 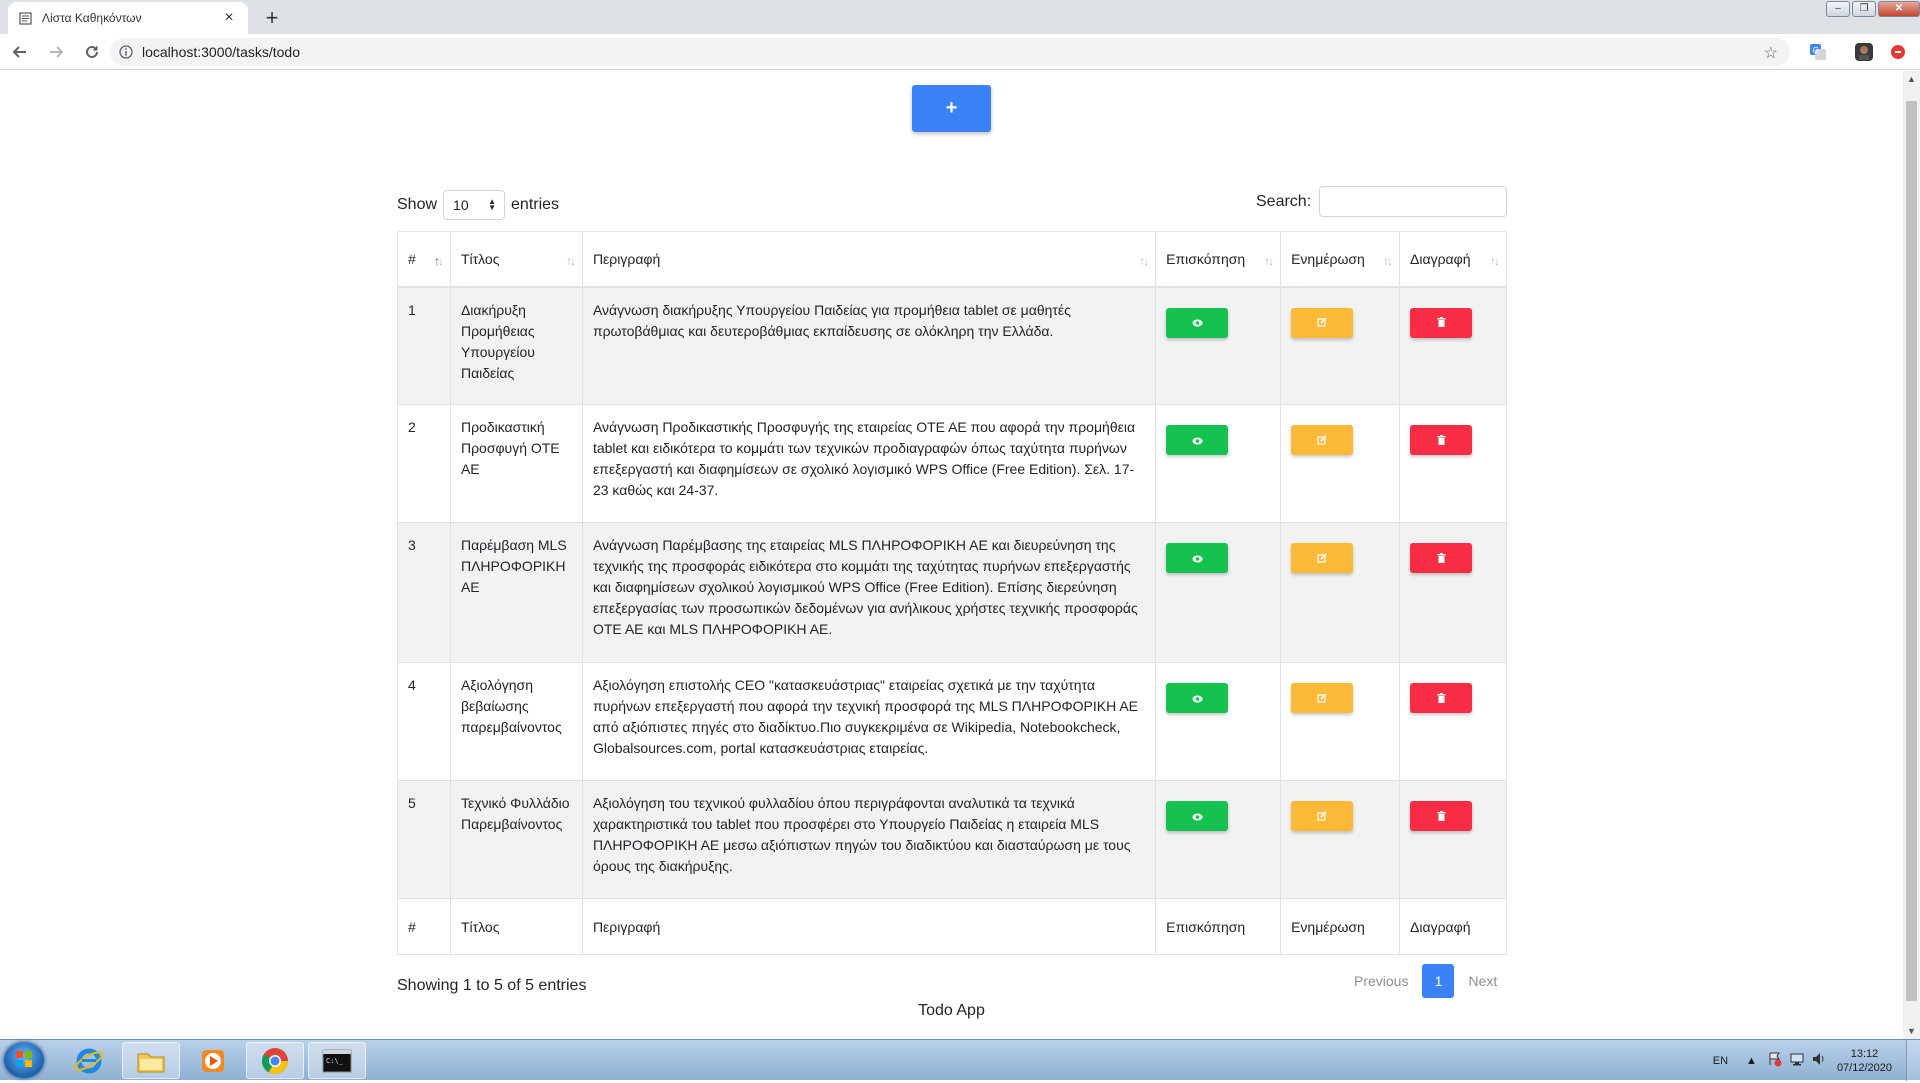 I want to click on svg-text: C:\_, so click(x=335, y=1061).